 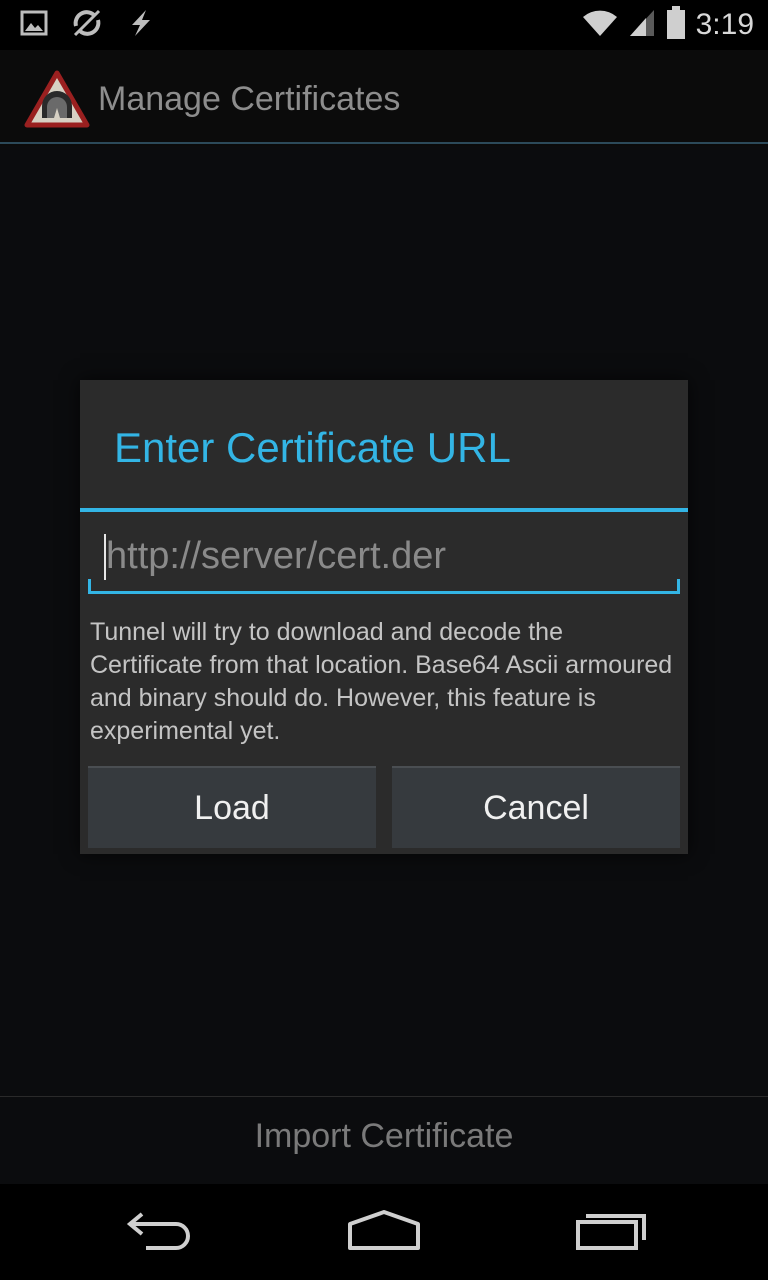 I want to click on import-certificate-label: Import Certificate, so click(x=384, y=1136).